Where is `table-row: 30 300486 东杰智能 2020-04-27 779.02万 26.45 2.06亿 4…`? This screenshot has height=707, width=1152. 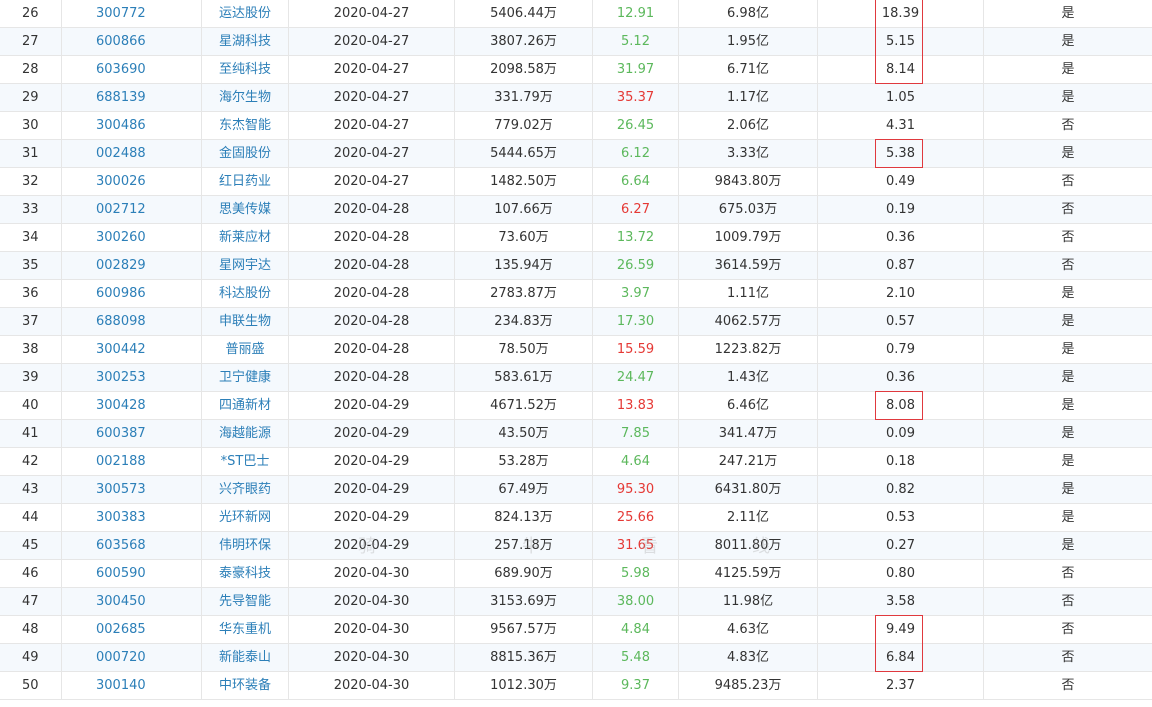 table-row: 30 300486 东杰智能 2020-04-27 779.02万 26.45 2.06亿 4… is located at coordinates (576, 126).